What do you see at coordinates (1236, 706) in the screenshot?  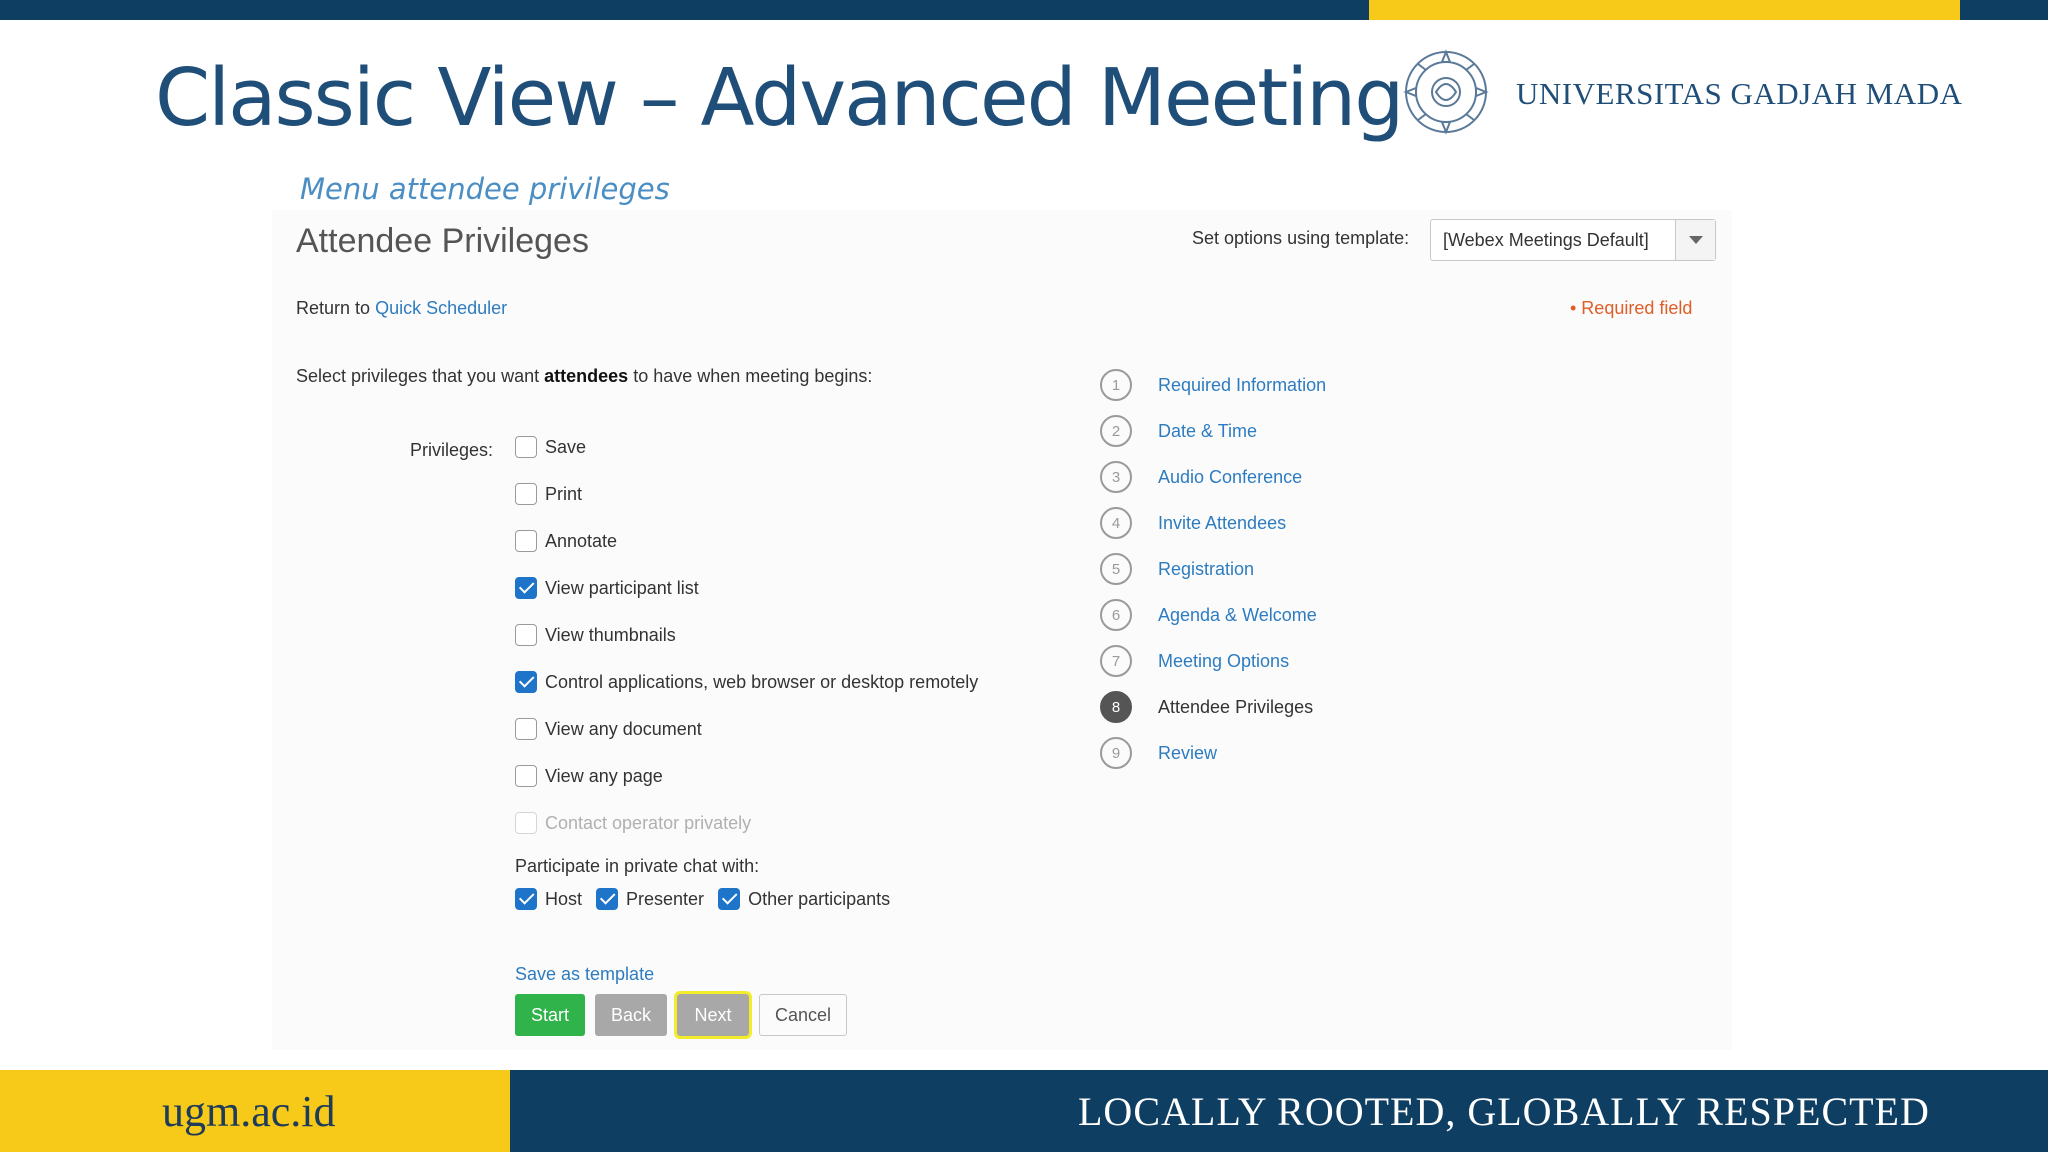 I see `step-label: Attendee Privileges` at bounding box center [1236, 706].